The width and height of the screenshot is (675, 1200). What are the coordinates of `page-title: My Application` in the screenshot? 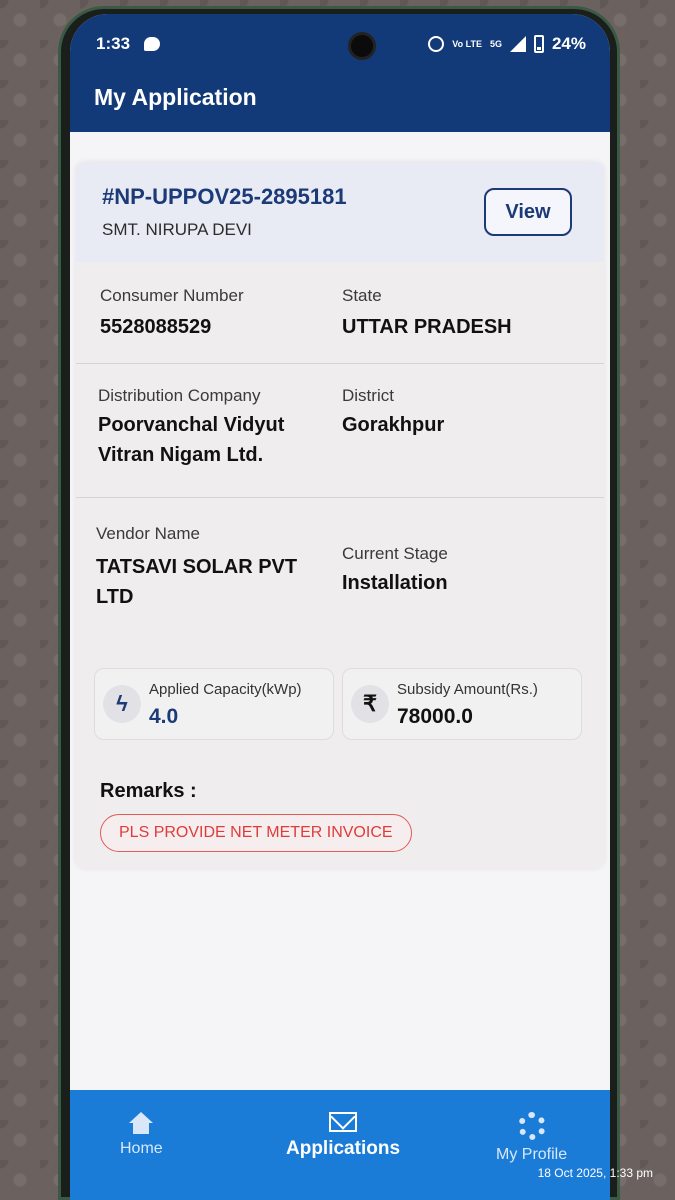 It's located at (175, 97).